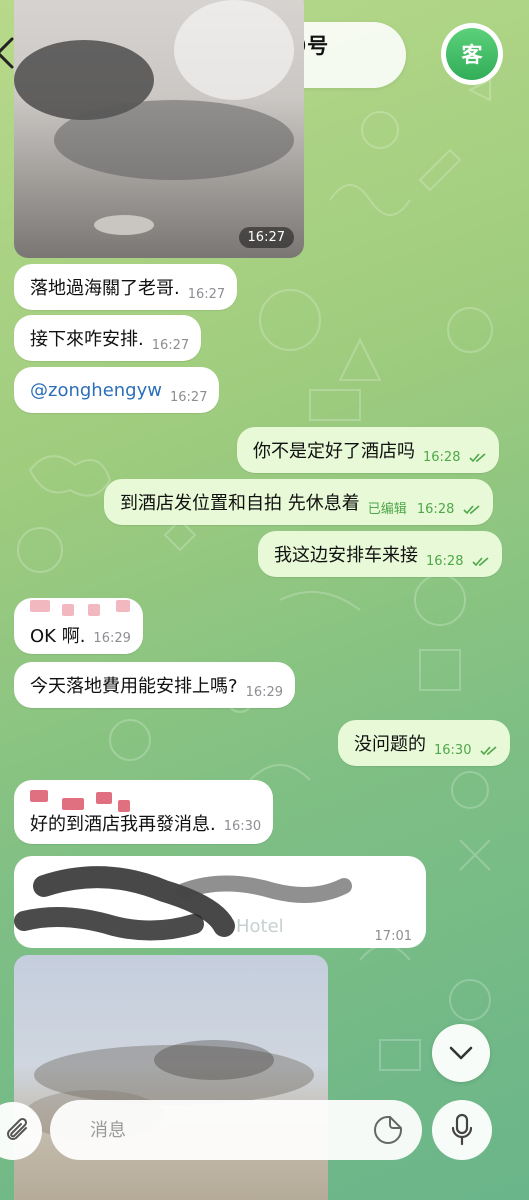 Image resolution: width=529 pixels, height=1200 pixels. I want to click on chevron-down-icon, so click(461, 1053).